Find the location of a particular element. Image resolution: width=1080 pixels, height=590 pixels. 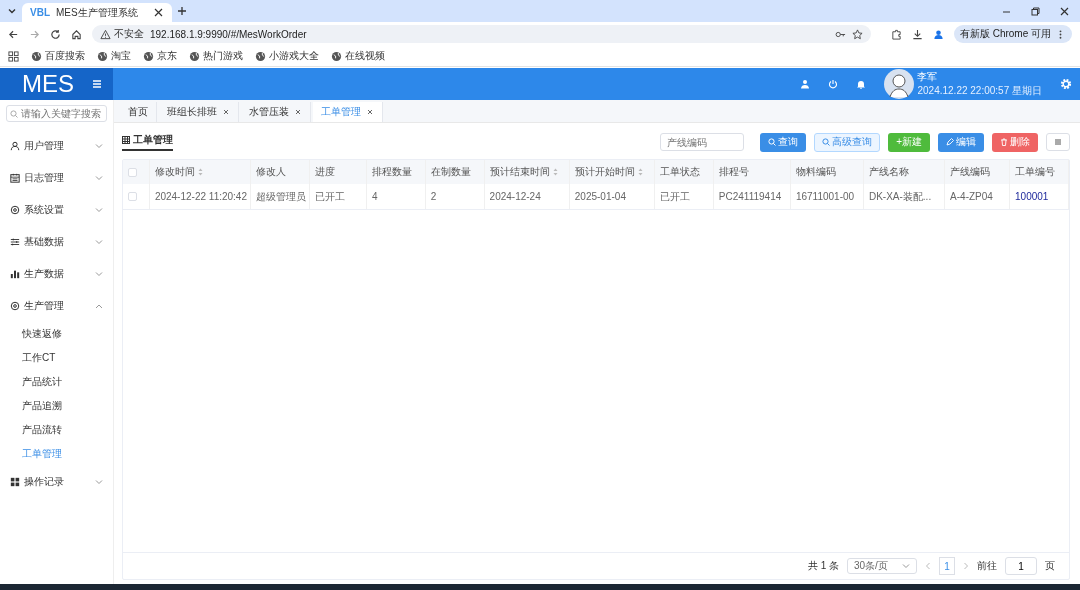

table-cell: 2024-12-24 is located at coordinates (515, 196).